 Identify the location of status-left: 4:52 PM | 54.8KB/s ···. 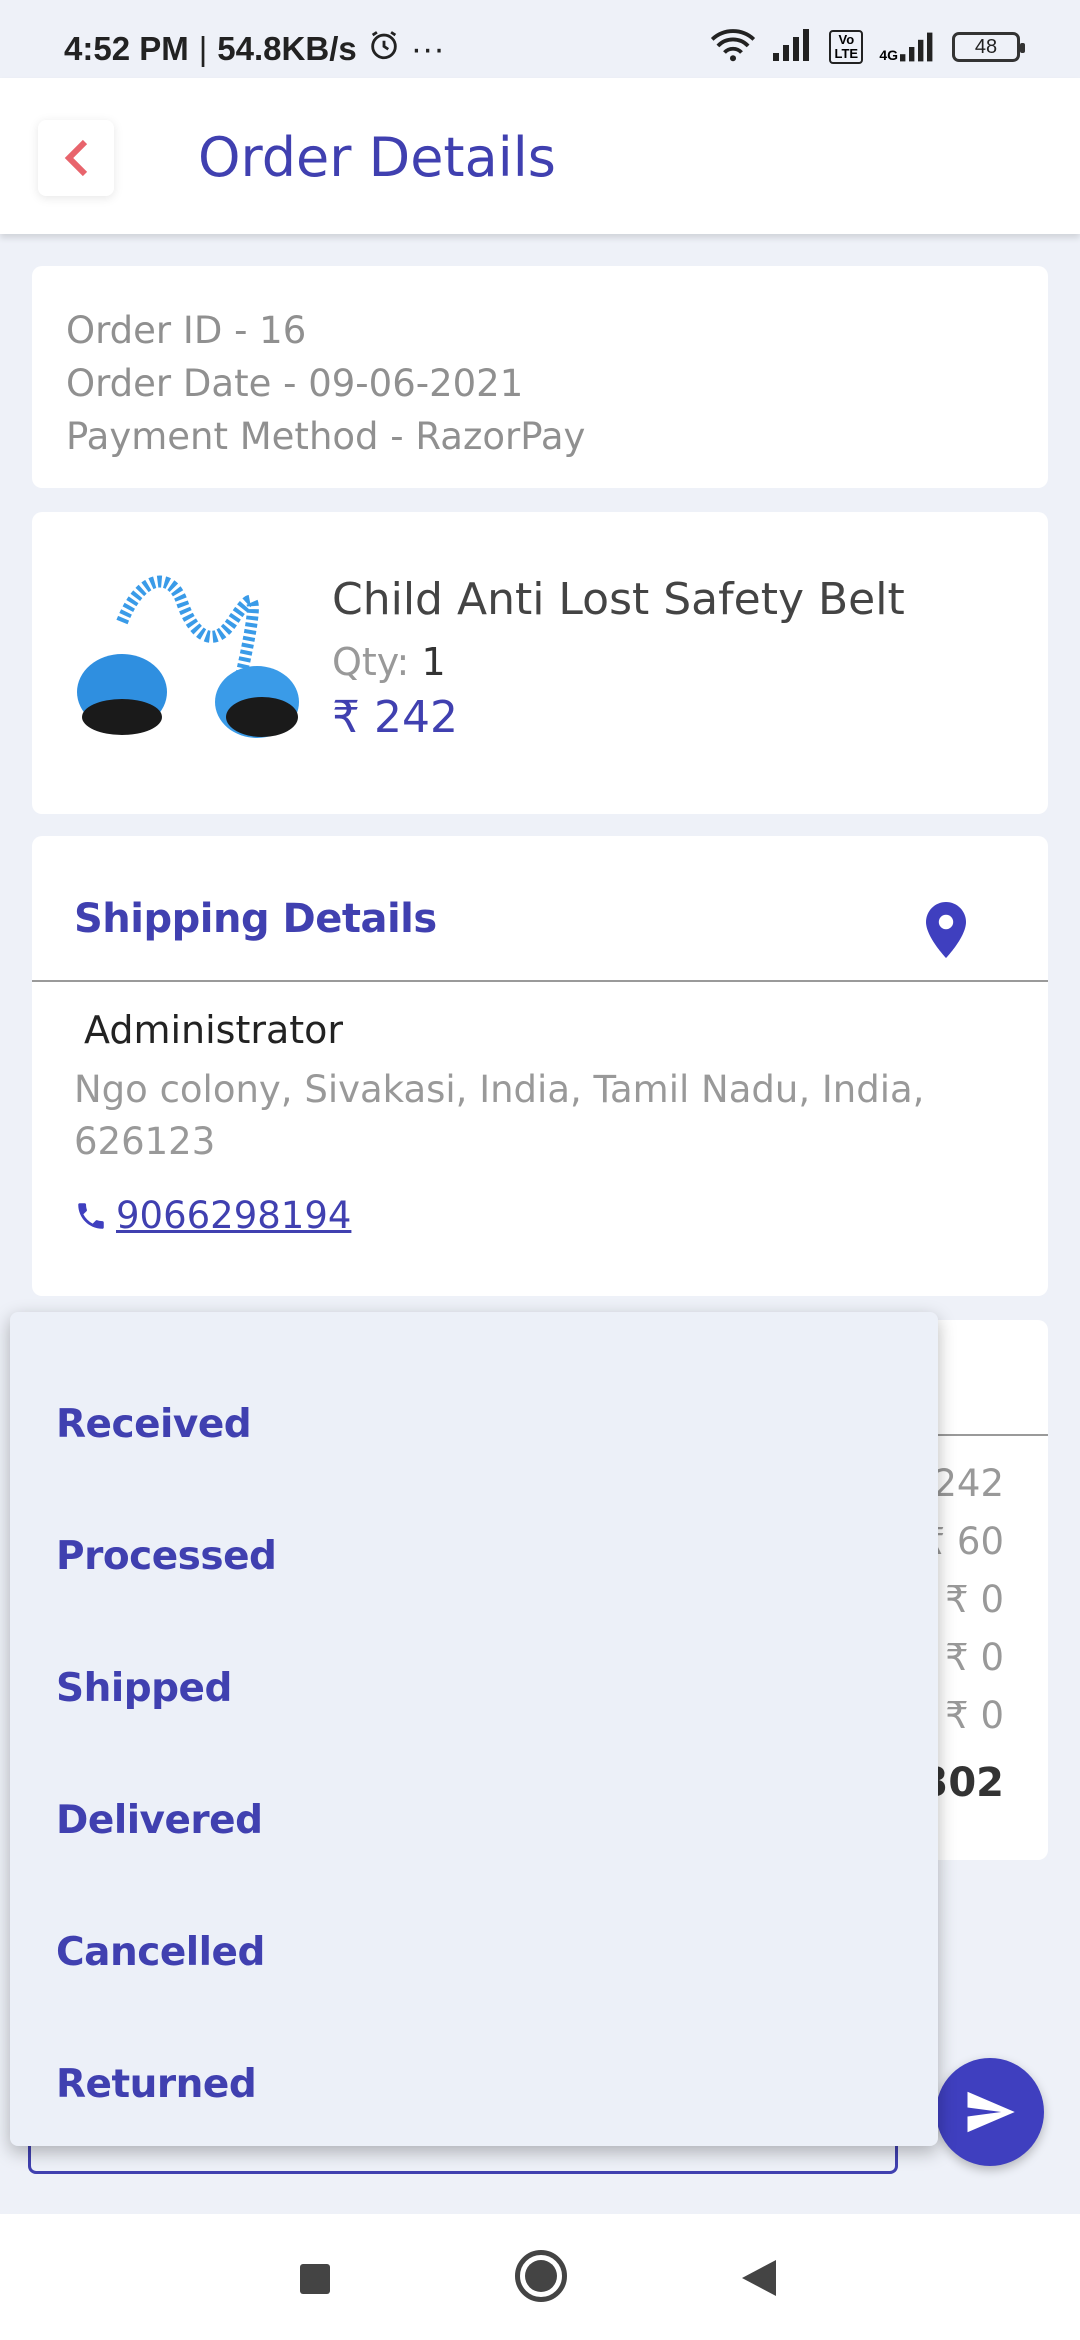
(254, 49).